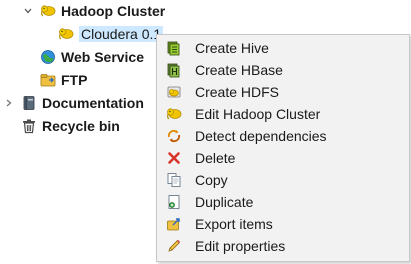 The image size is (411, 264). Describe the element at coordinates (81, 126) in the screenshot. I see `tree-node-label: Recycle bin` at that location.